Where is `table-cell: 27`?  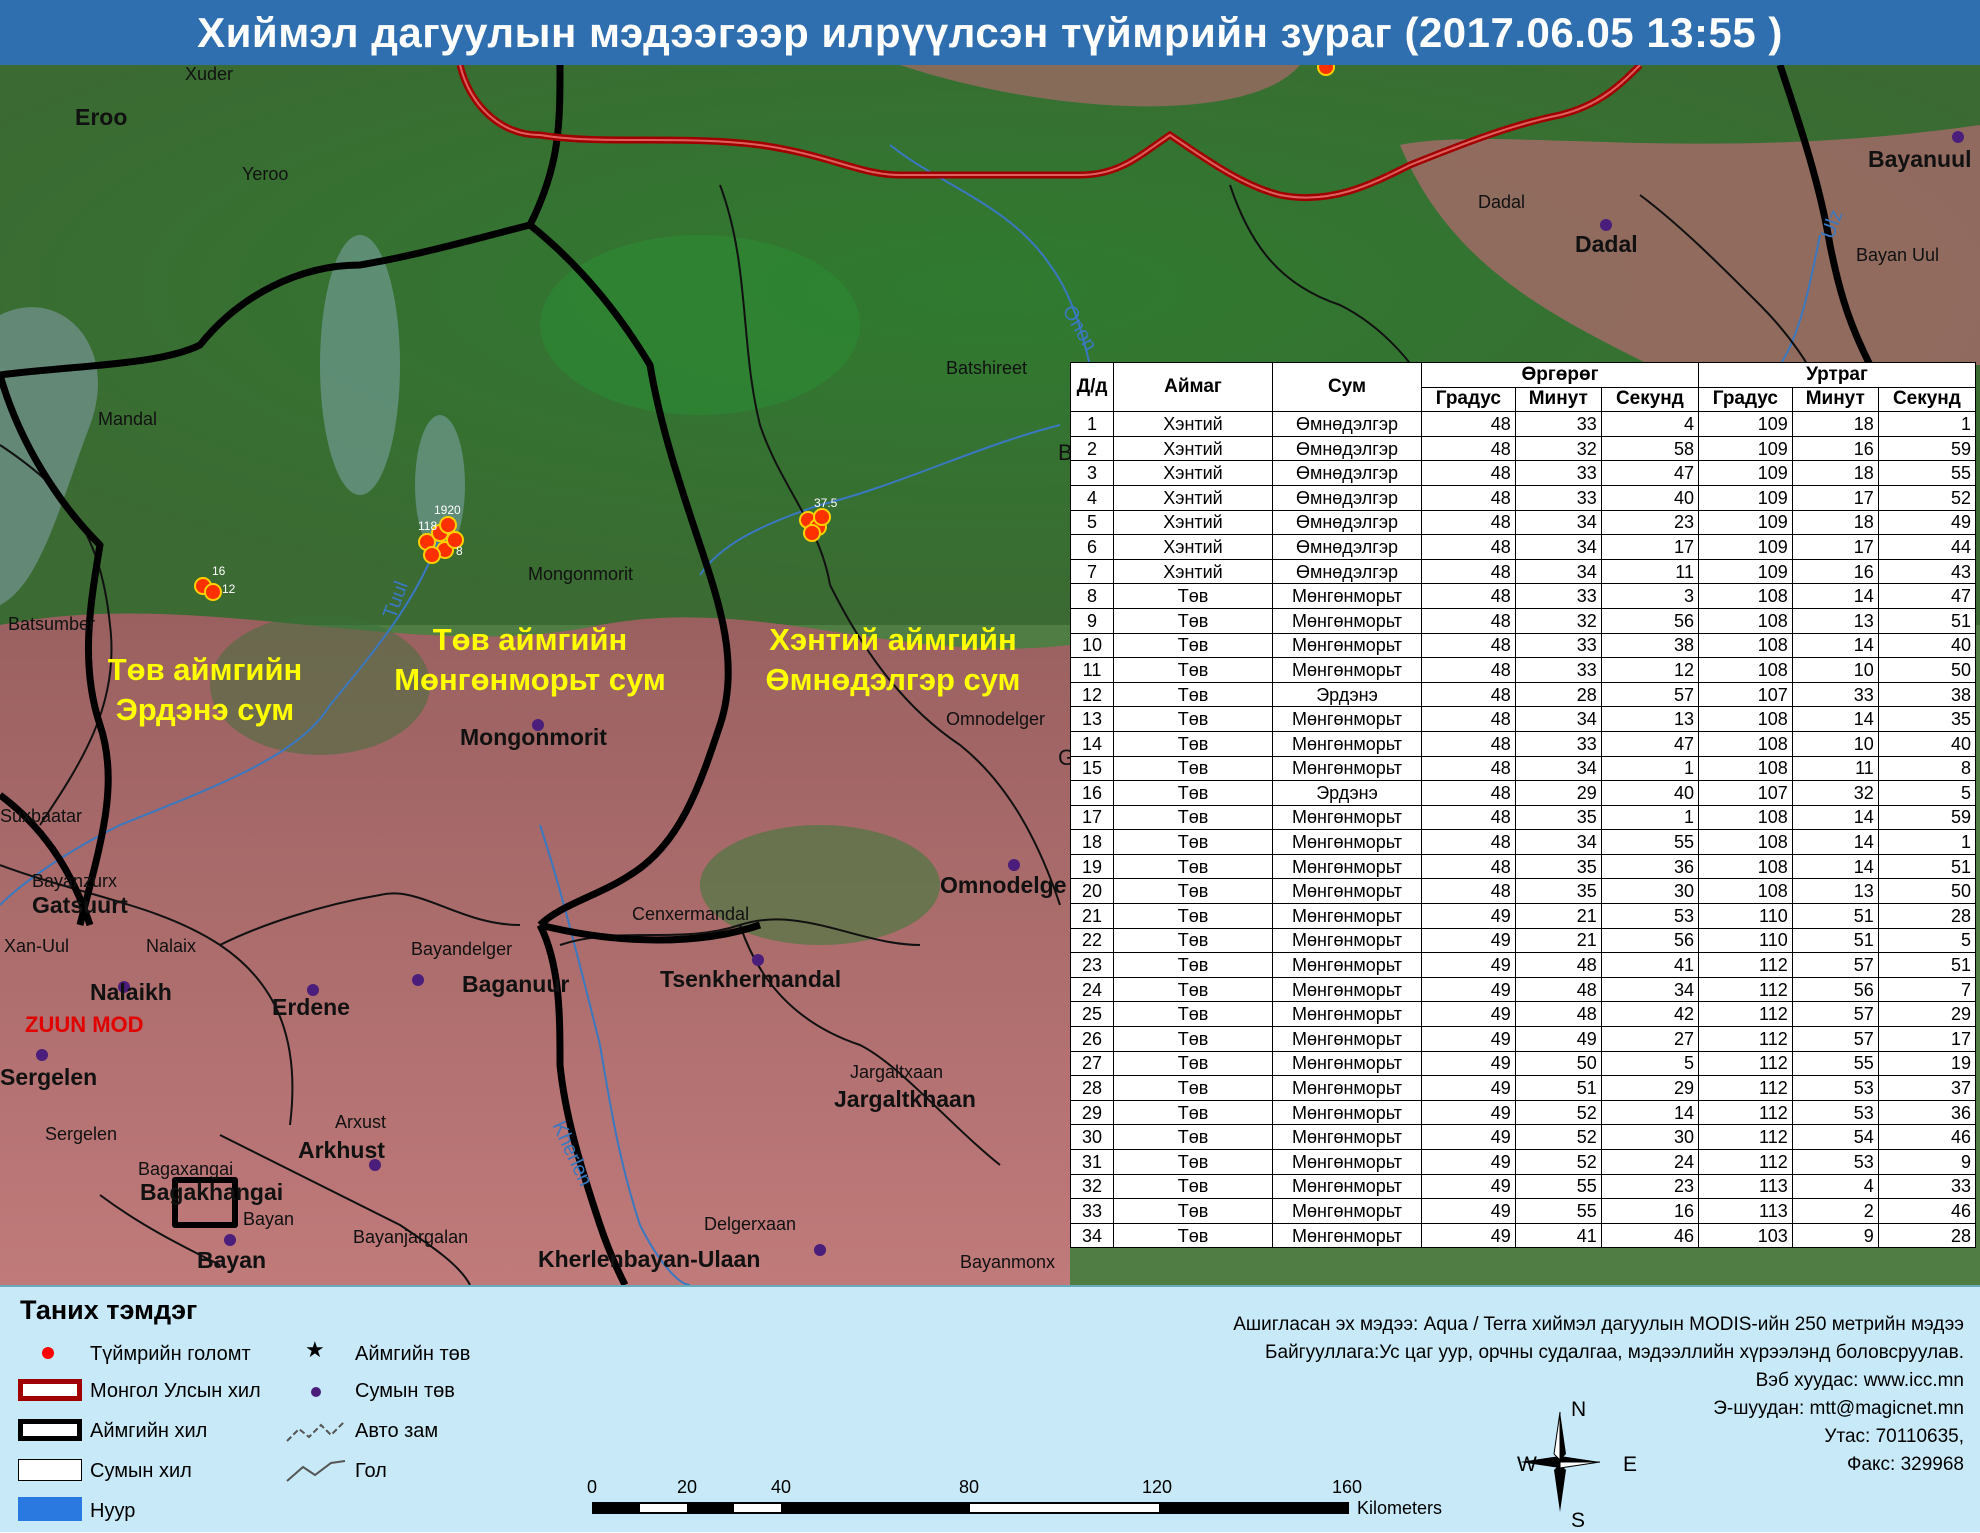
table-cell: 27 is located at coordinates (1649, 1039).